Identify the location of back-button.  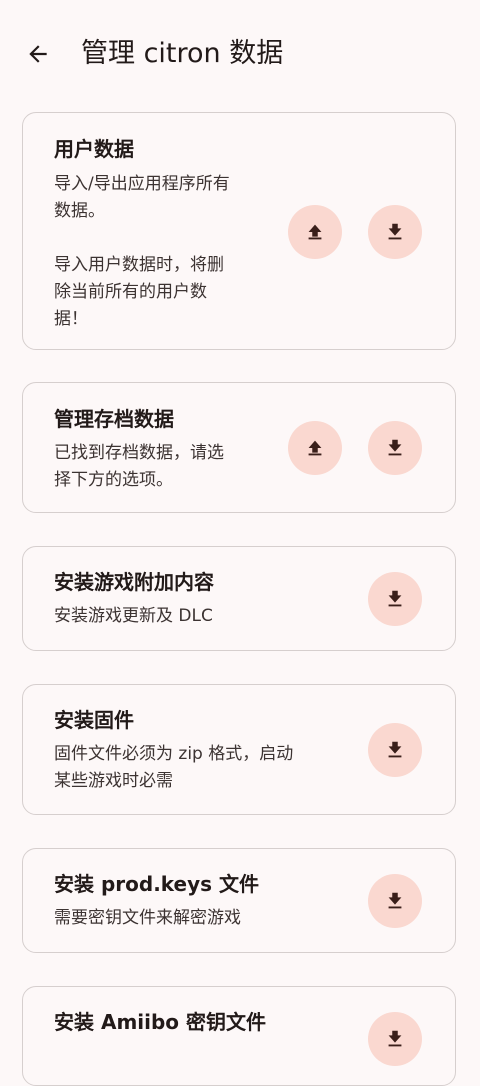
(38, 54).